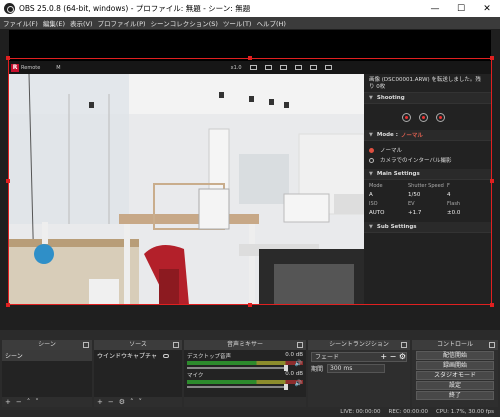  Describe the element at coordinates (122, 23) in the screenshot. I see `menu-profile: プロファイル(P)` at that location.